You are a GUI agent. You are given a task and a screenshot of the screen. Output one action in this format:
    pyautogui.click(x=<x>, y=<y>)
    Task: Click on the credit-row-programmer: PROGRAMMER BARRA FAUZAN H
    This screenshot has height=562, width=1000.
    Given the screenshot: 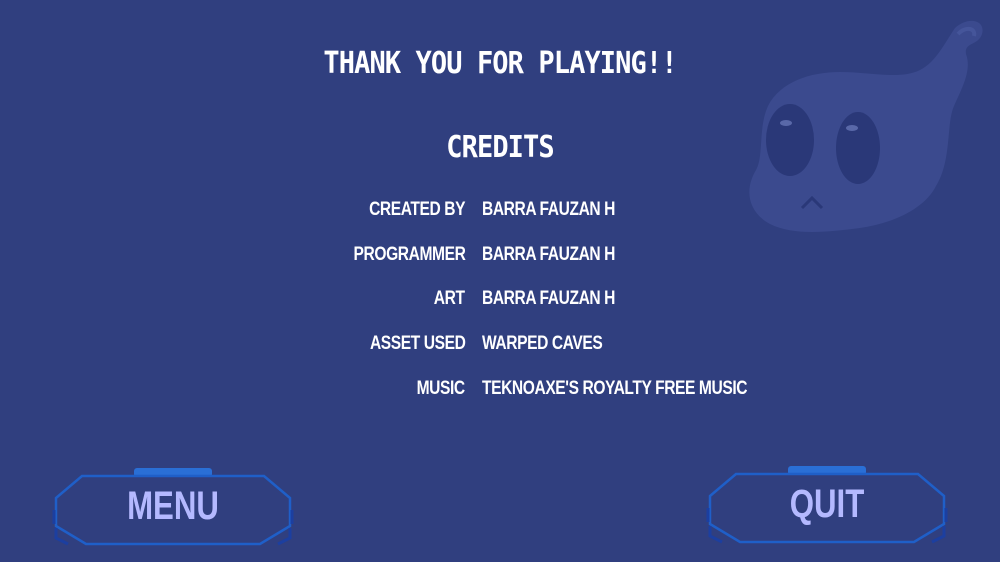 What is the action you would take?
    pyautogui.click(x=500, y=263)
    